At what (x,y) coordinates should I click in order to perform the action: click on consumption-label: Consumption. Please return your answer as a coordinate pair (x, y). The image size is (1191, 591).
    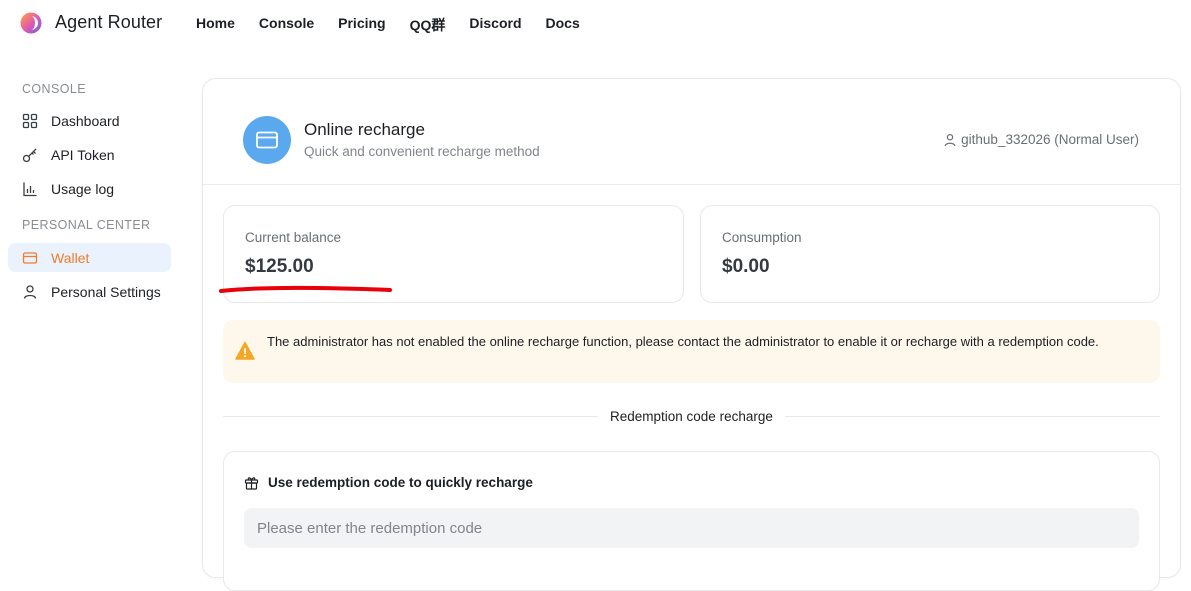
    Looking at the image, I should click on (762, 237).